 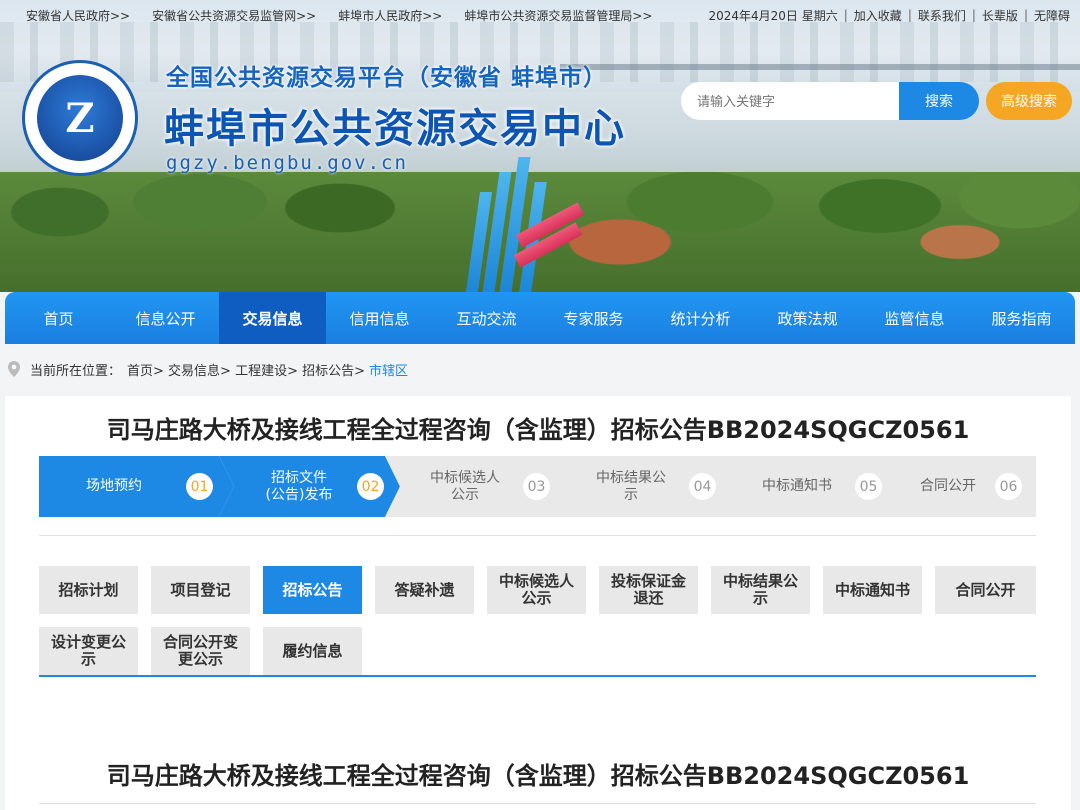 I want to click on tab-qa-supplement: 答疑补遗, so click(x=424, y=590).